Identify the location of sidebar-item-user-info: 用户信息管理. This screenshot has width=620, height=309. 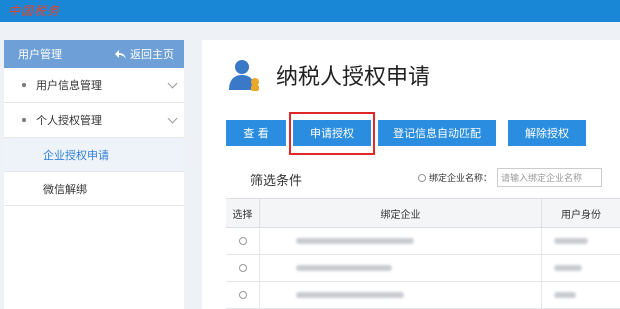
(94, 85).